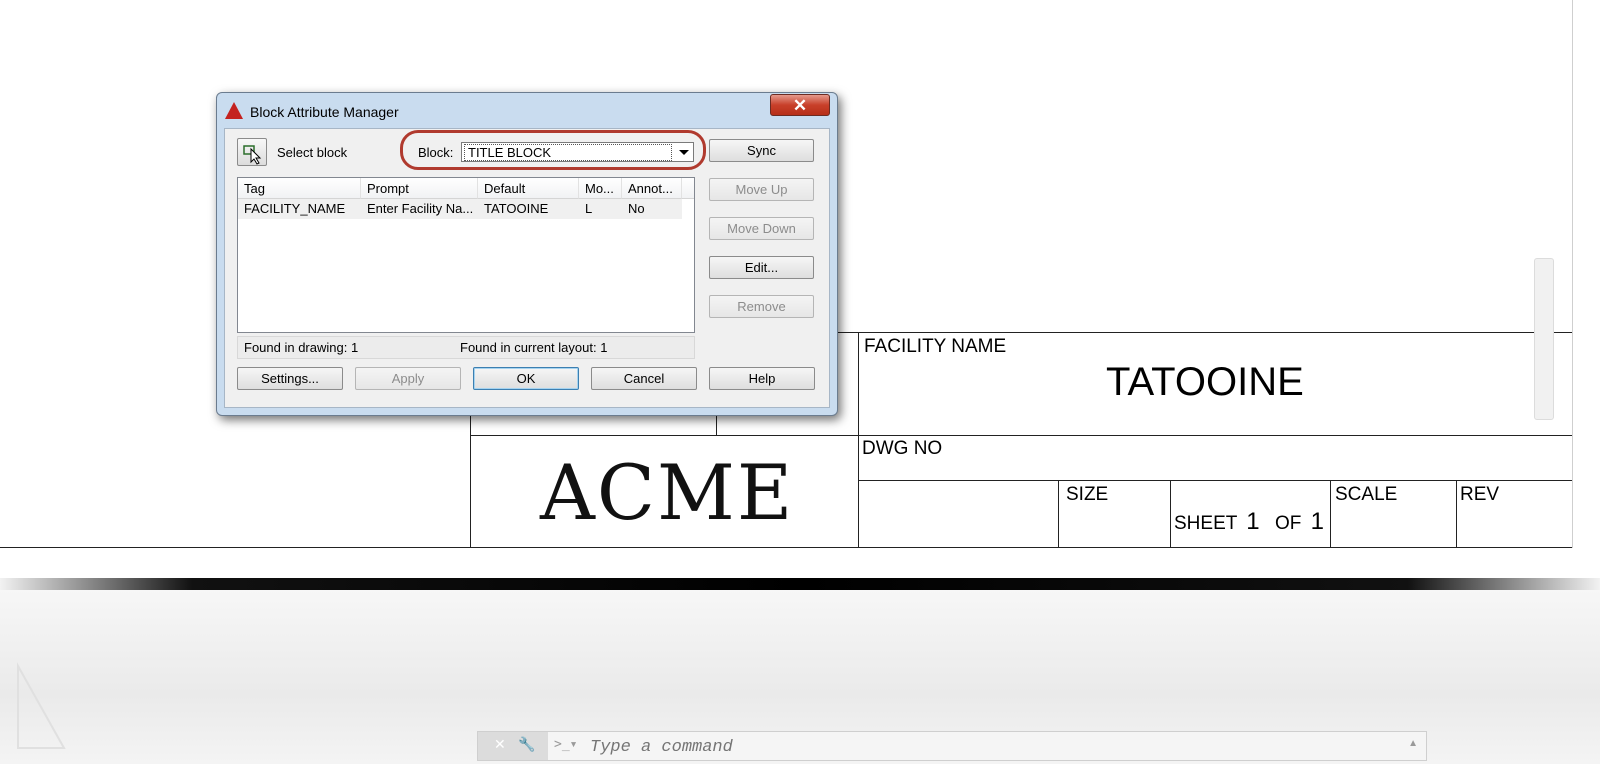 The image size is (1600, 764). What do you see at coordinates (1206, 523) in the screenshot?
I see `sheet-word: SHEET` at bounding box center [1206, 523].